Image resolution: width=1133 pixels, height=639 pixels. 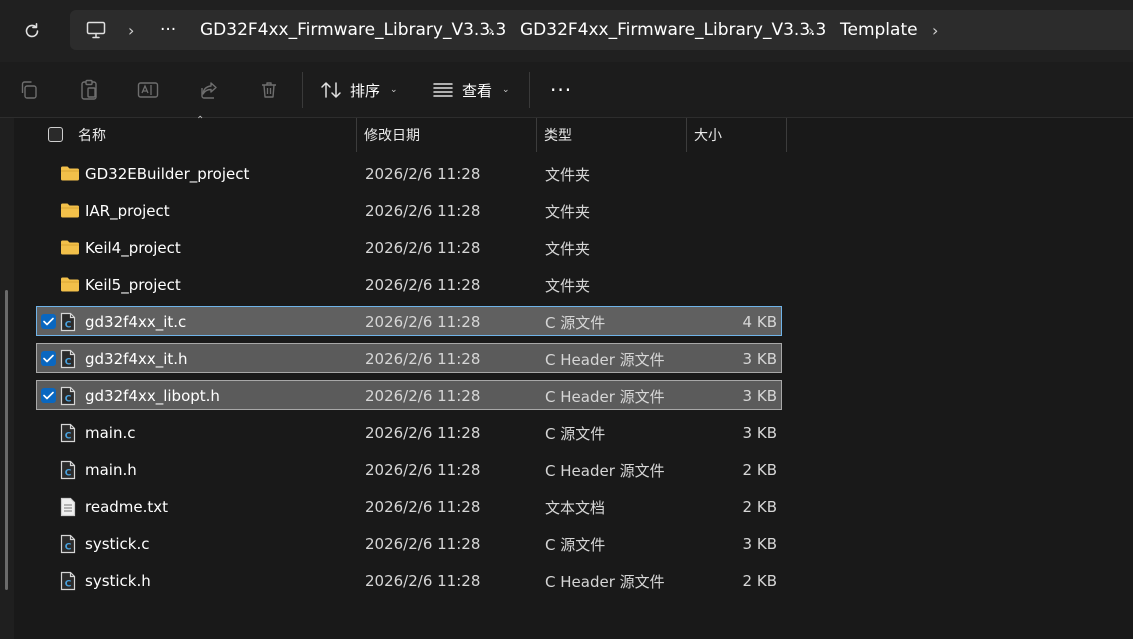 What do you see at coordinates (394, 90) in the screenshot?
I see `chevron-down-icon: ⌄` at bounding box center [394, 90].